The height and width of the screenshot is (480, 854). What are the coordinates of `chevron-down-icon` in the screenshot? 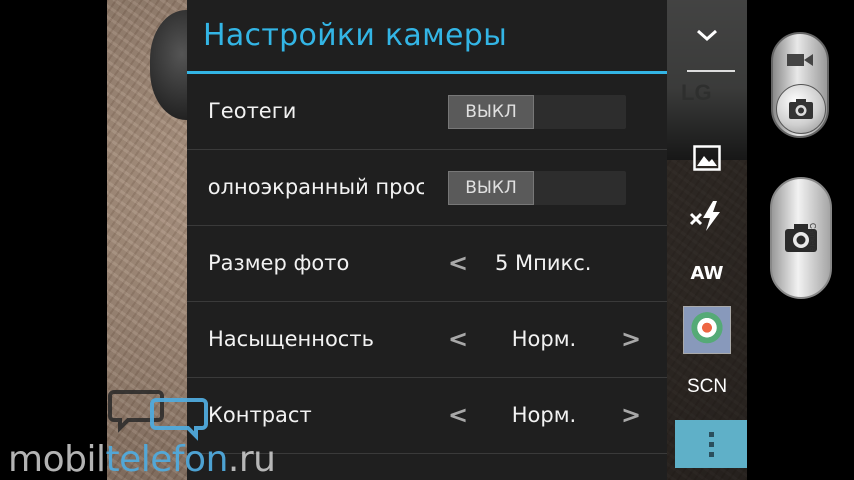 It's located at (707, 35).